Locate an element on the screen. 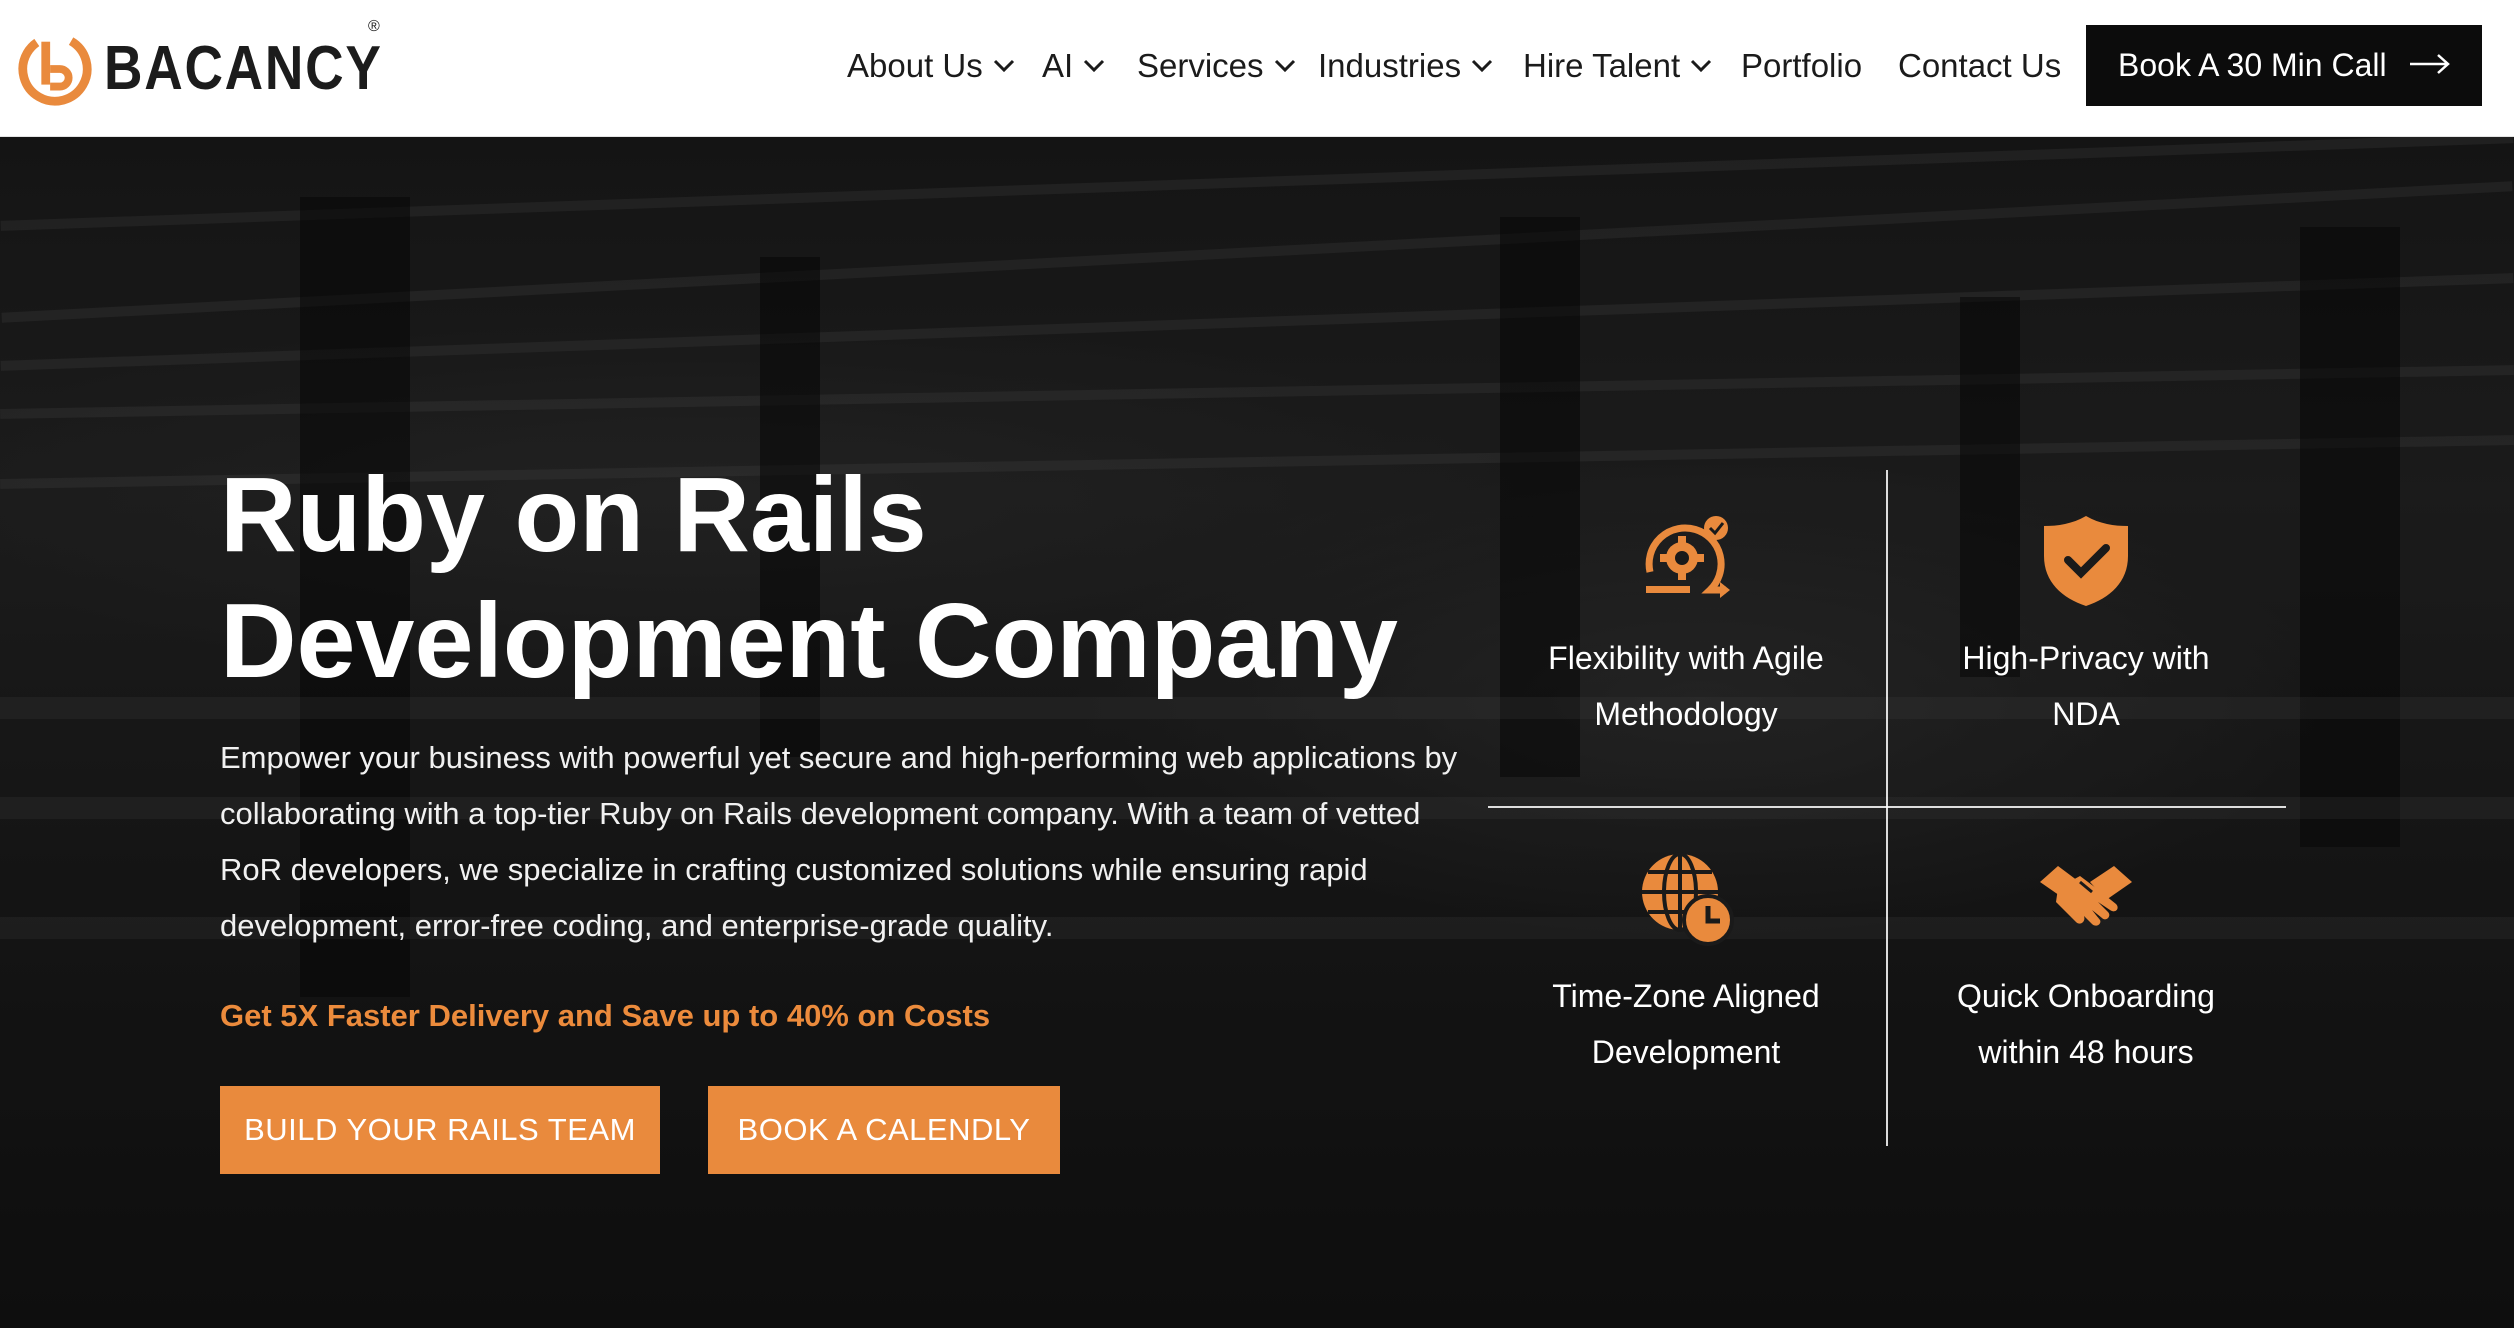 This screenshot has height=1328, width=2514. nav-label: About Us is located at coordinates (915, 65).